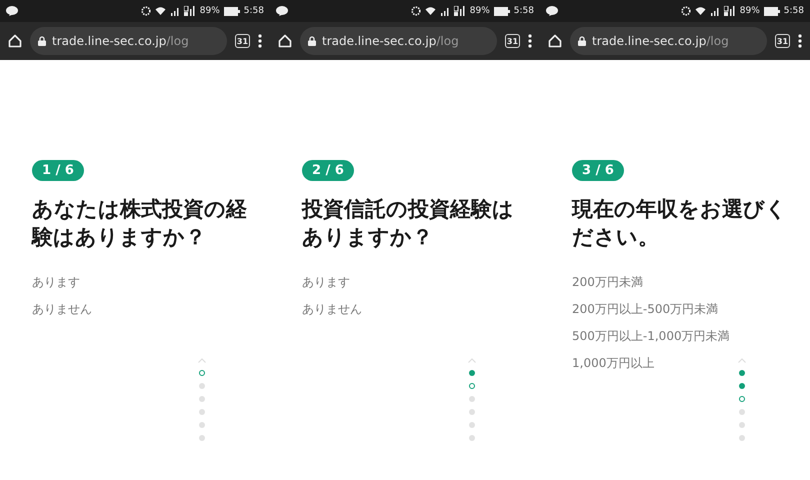 The width and height of the screenshot is (810, 480). What do you see at coordinates (139, 223) in the screenshot?
I see `question-title: あなたは株式投資の経験はありますか？` at bounding box center [139, 223].